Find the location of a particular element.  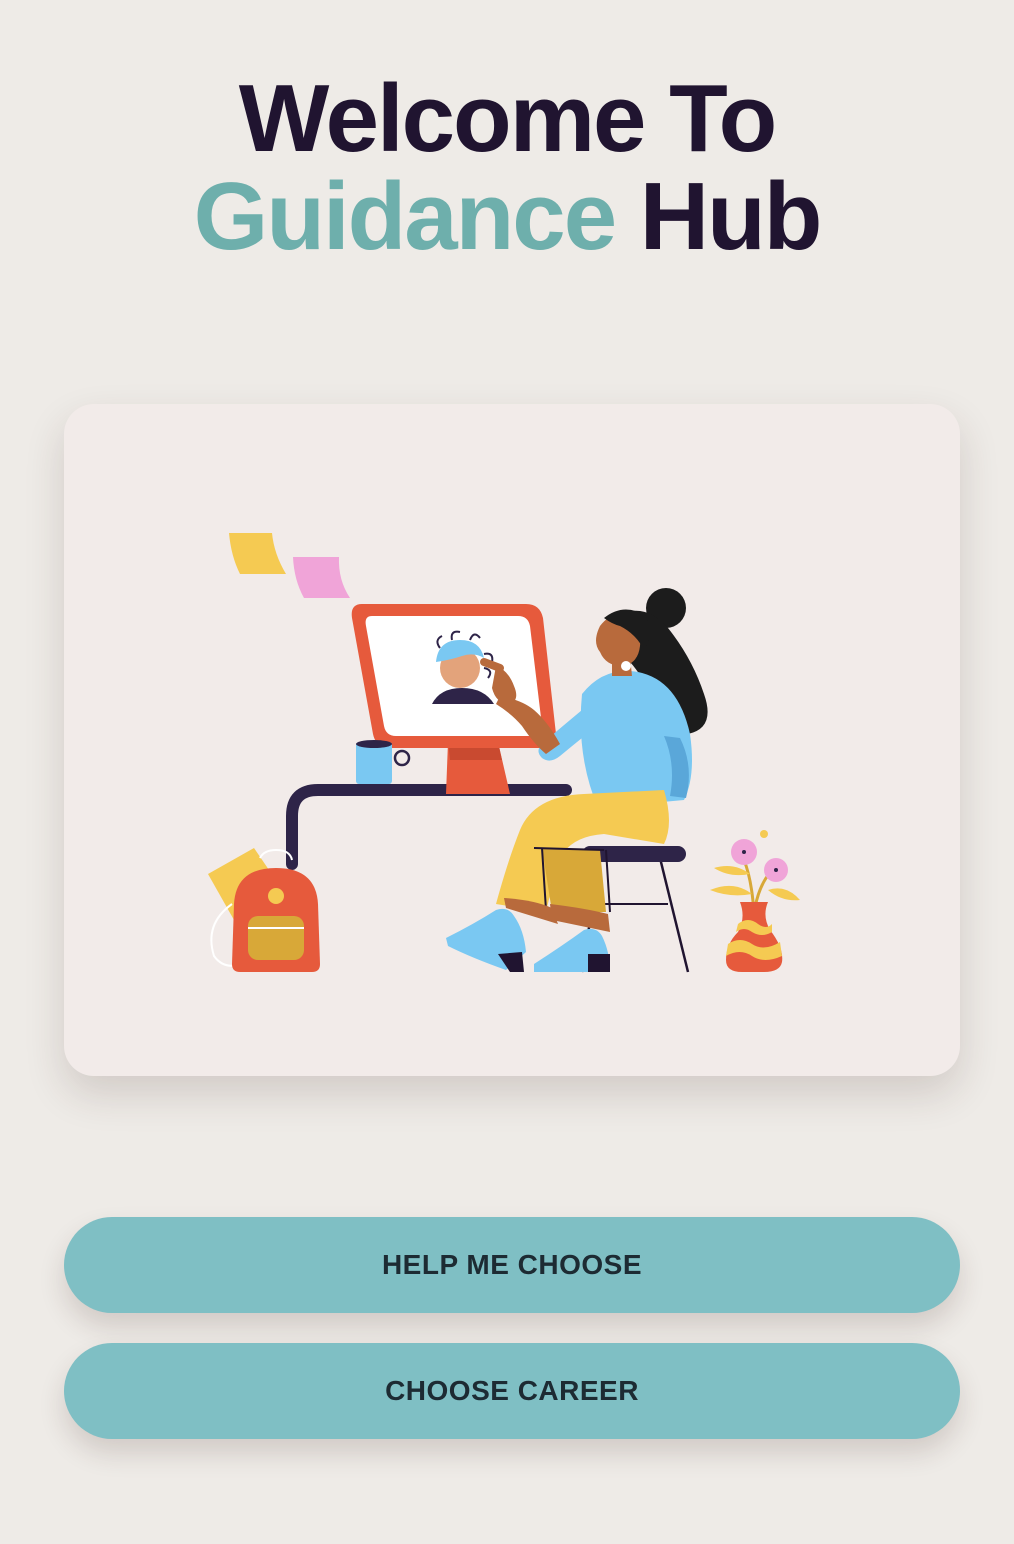

title-brand-guidance: Guidance is located at coordinates (405, 216).